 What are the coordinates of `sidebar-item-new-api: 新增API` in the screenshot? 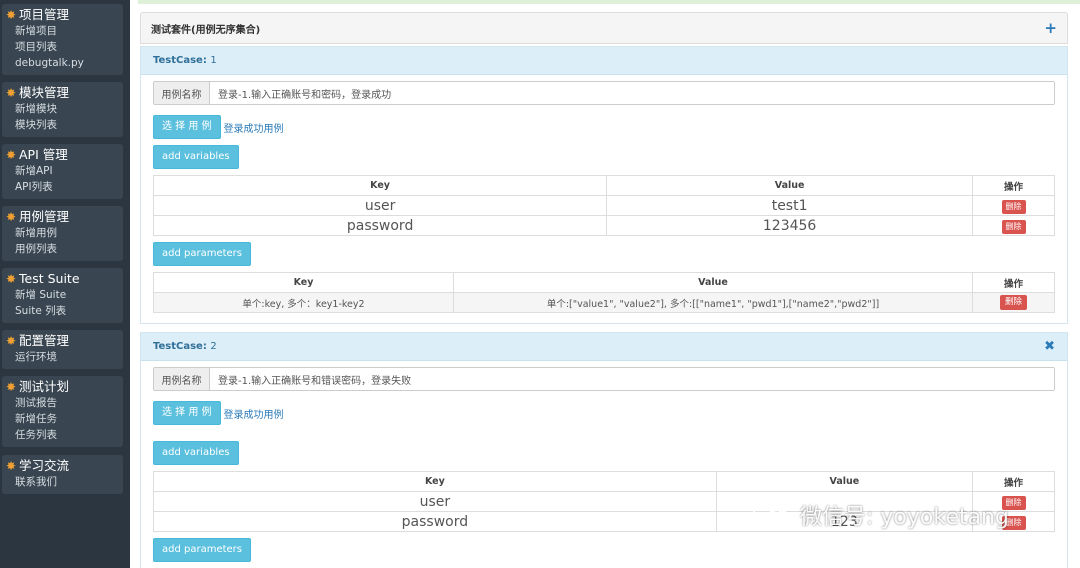 It's located at (62, 171).